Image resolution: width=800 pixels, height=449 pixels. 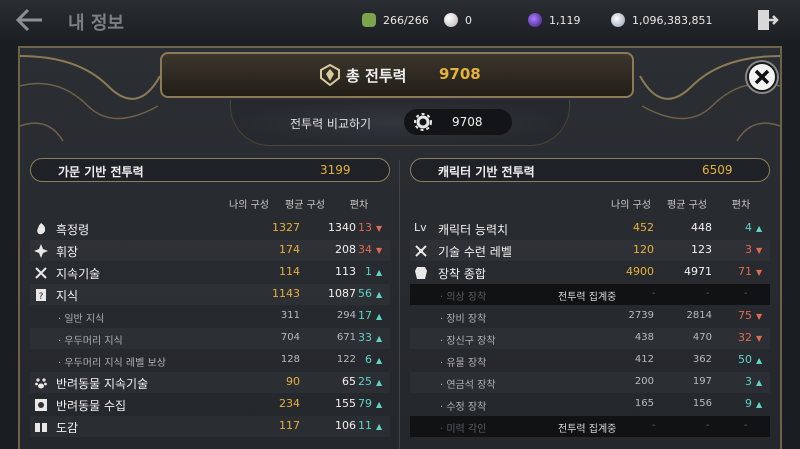 What do you see at coordinates (640, 271) in the screenshot?
I see `my-value: 4900` at bounding box center [640, 271].